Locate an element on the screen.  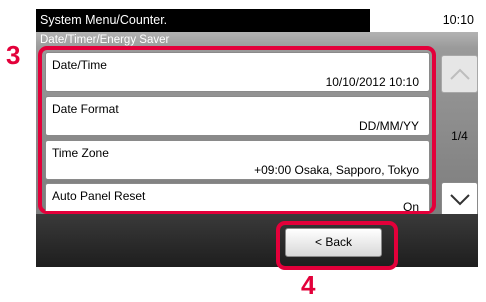
back-button: < Back is located at coordinates (333, 242).